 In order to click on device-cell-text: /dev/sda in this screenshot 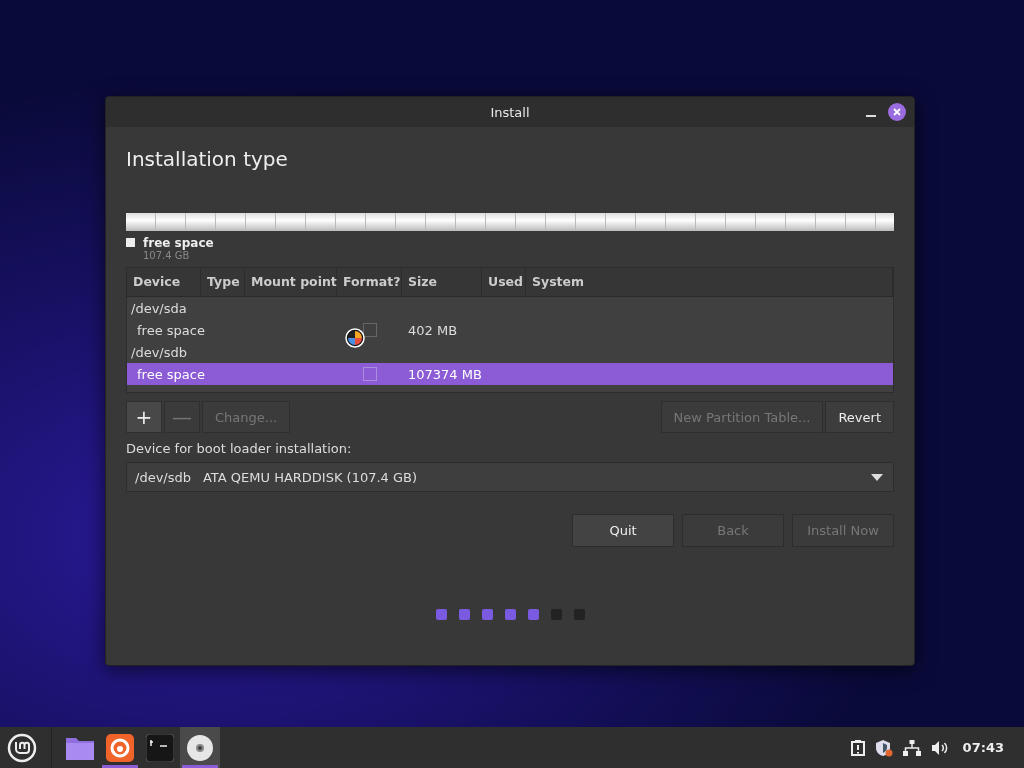, I will do `click(159, 308)`.